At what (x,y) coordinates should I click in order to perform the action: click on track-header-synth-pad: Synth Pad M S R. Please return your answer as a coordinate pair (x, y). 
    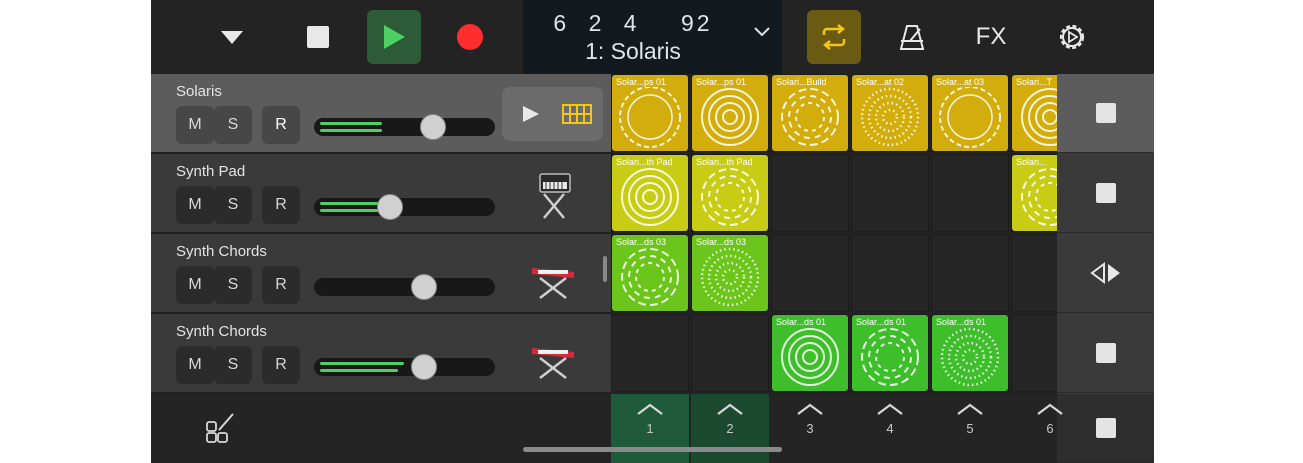
    Looking at the image, I should click on (381, 193).